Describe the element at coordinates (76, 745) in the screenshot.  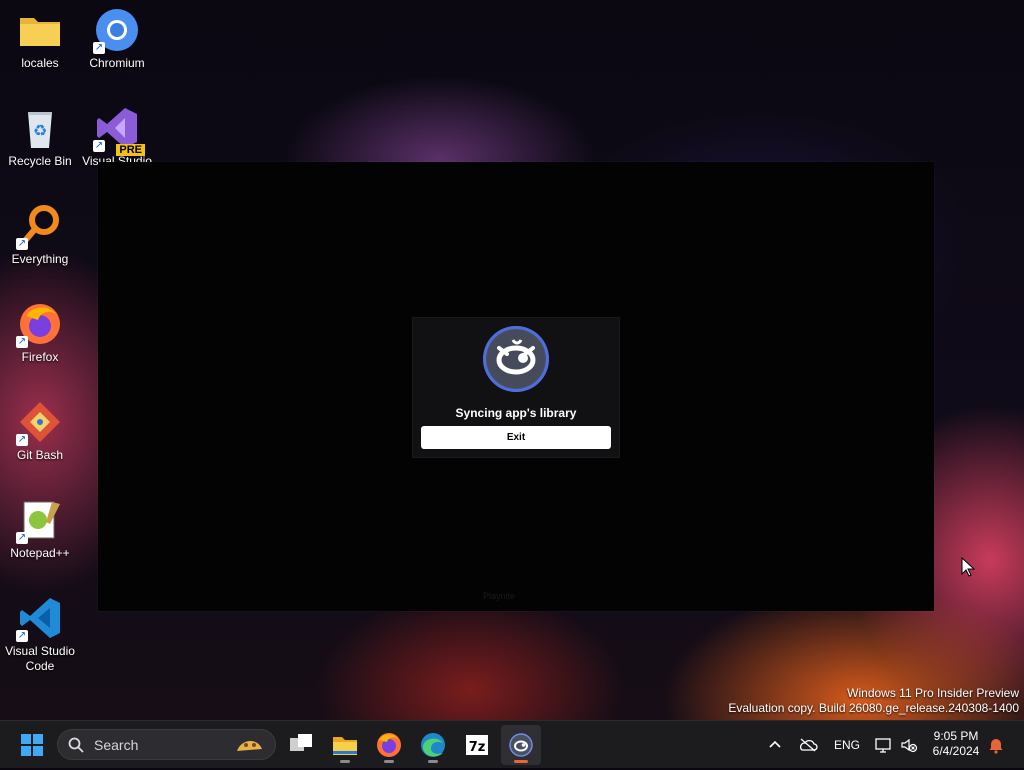
I see `search-icon` at that location.